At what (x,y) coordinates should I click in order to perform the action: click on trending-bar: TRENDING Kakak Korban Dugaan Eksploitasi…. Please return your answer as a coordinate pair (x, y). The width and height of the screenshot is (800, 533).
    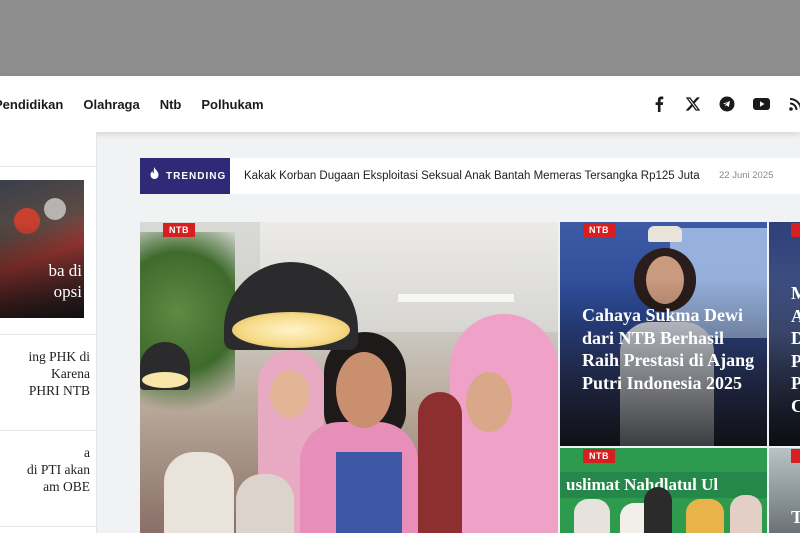
    Looking at the image, I should click on (470, 176).